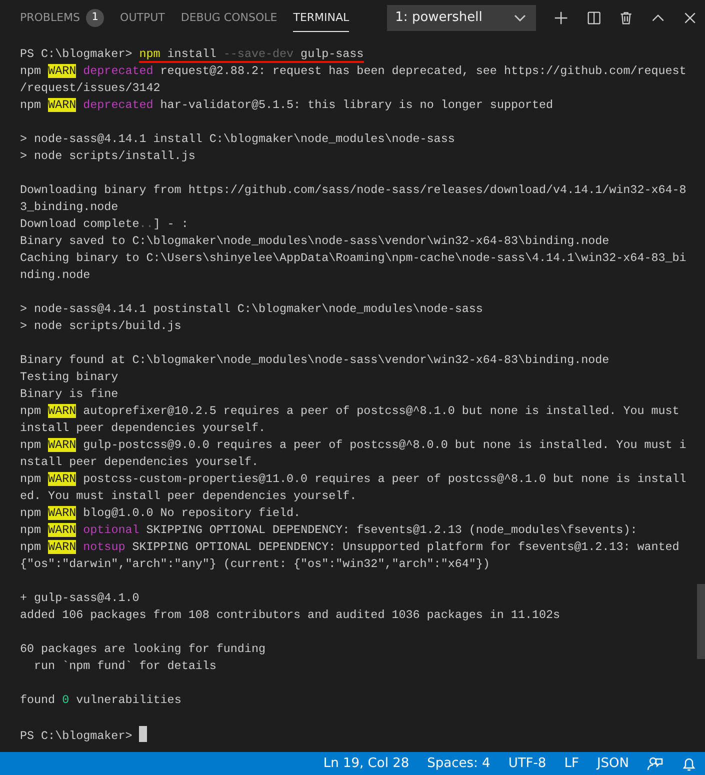 This screenshot has height=775, width=705. What do you see at coordinates (251, 309) in the screenshot?
I see `terminal-line: > node-sass@4.14.1 postinstall C:\blogmaker\node_modules\node-sass` at bounding box center [251, 309].